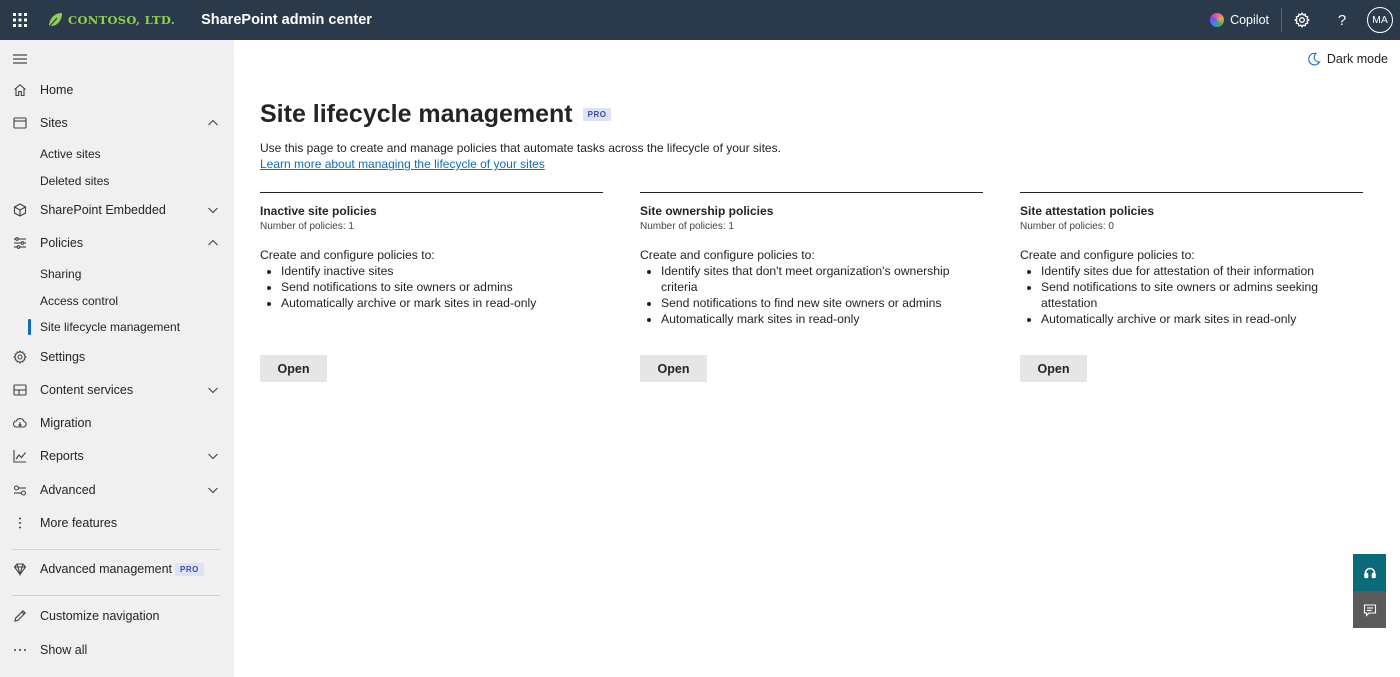 The height and width of the screenshot is (677, 1400). Describe the element at coordinates (57, 90) in the screenshot. I see `nav-label: Home` at that location.